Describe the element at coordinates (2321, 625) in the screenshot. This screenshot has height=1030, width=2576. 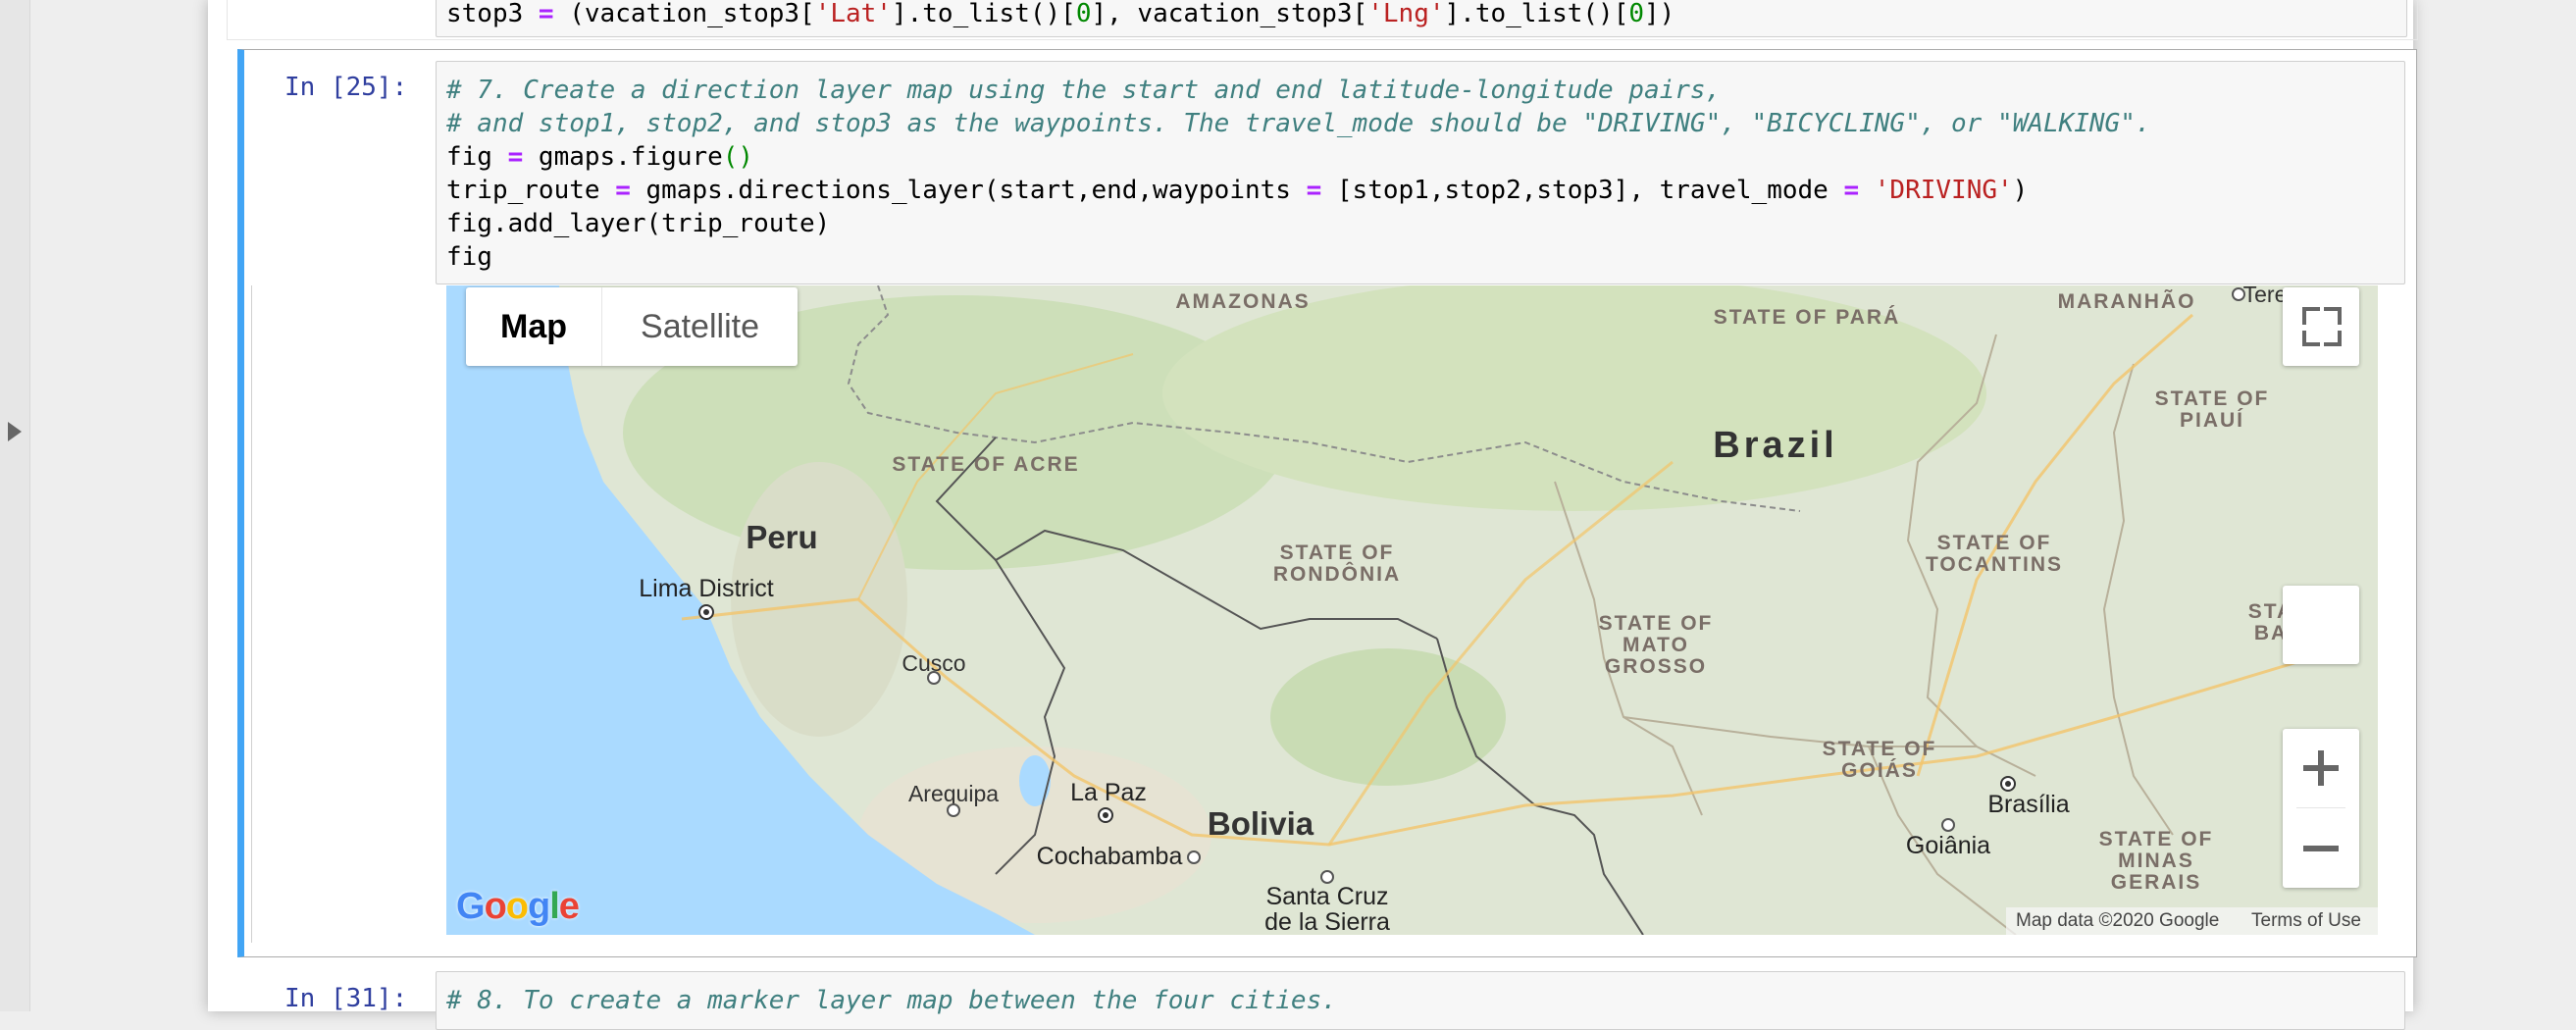
I see `street-view-button` at that location.